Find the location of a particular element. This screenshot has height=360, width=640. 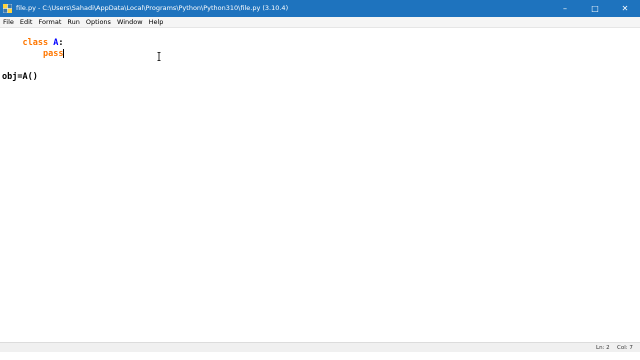

menu-window: Window is located at coordinates (130, 22).